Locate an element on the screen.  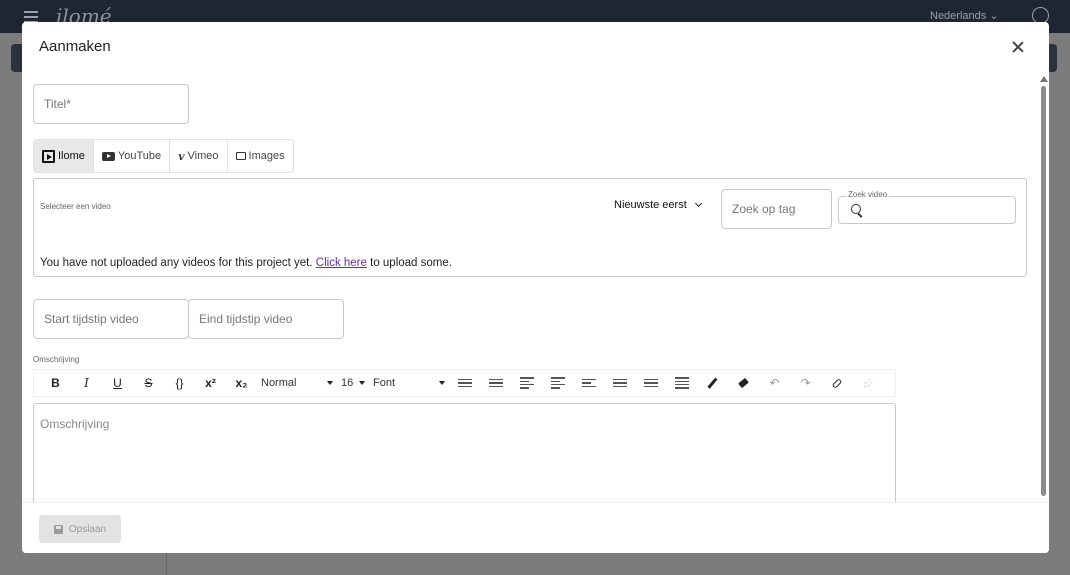
background-divider is located at coordinates (166, 563).